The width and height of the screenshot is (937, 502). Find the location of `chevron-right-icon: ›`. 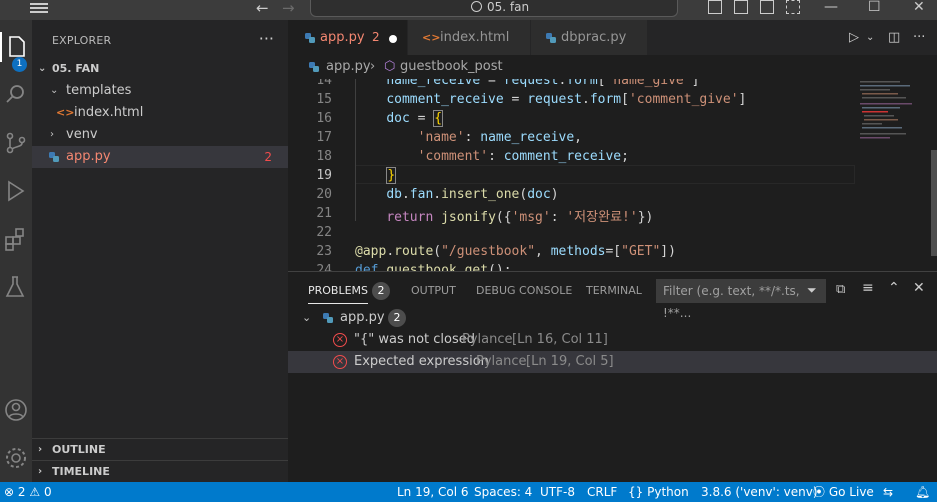

chevron-right-icon: › is located at coordinates (52, 134).